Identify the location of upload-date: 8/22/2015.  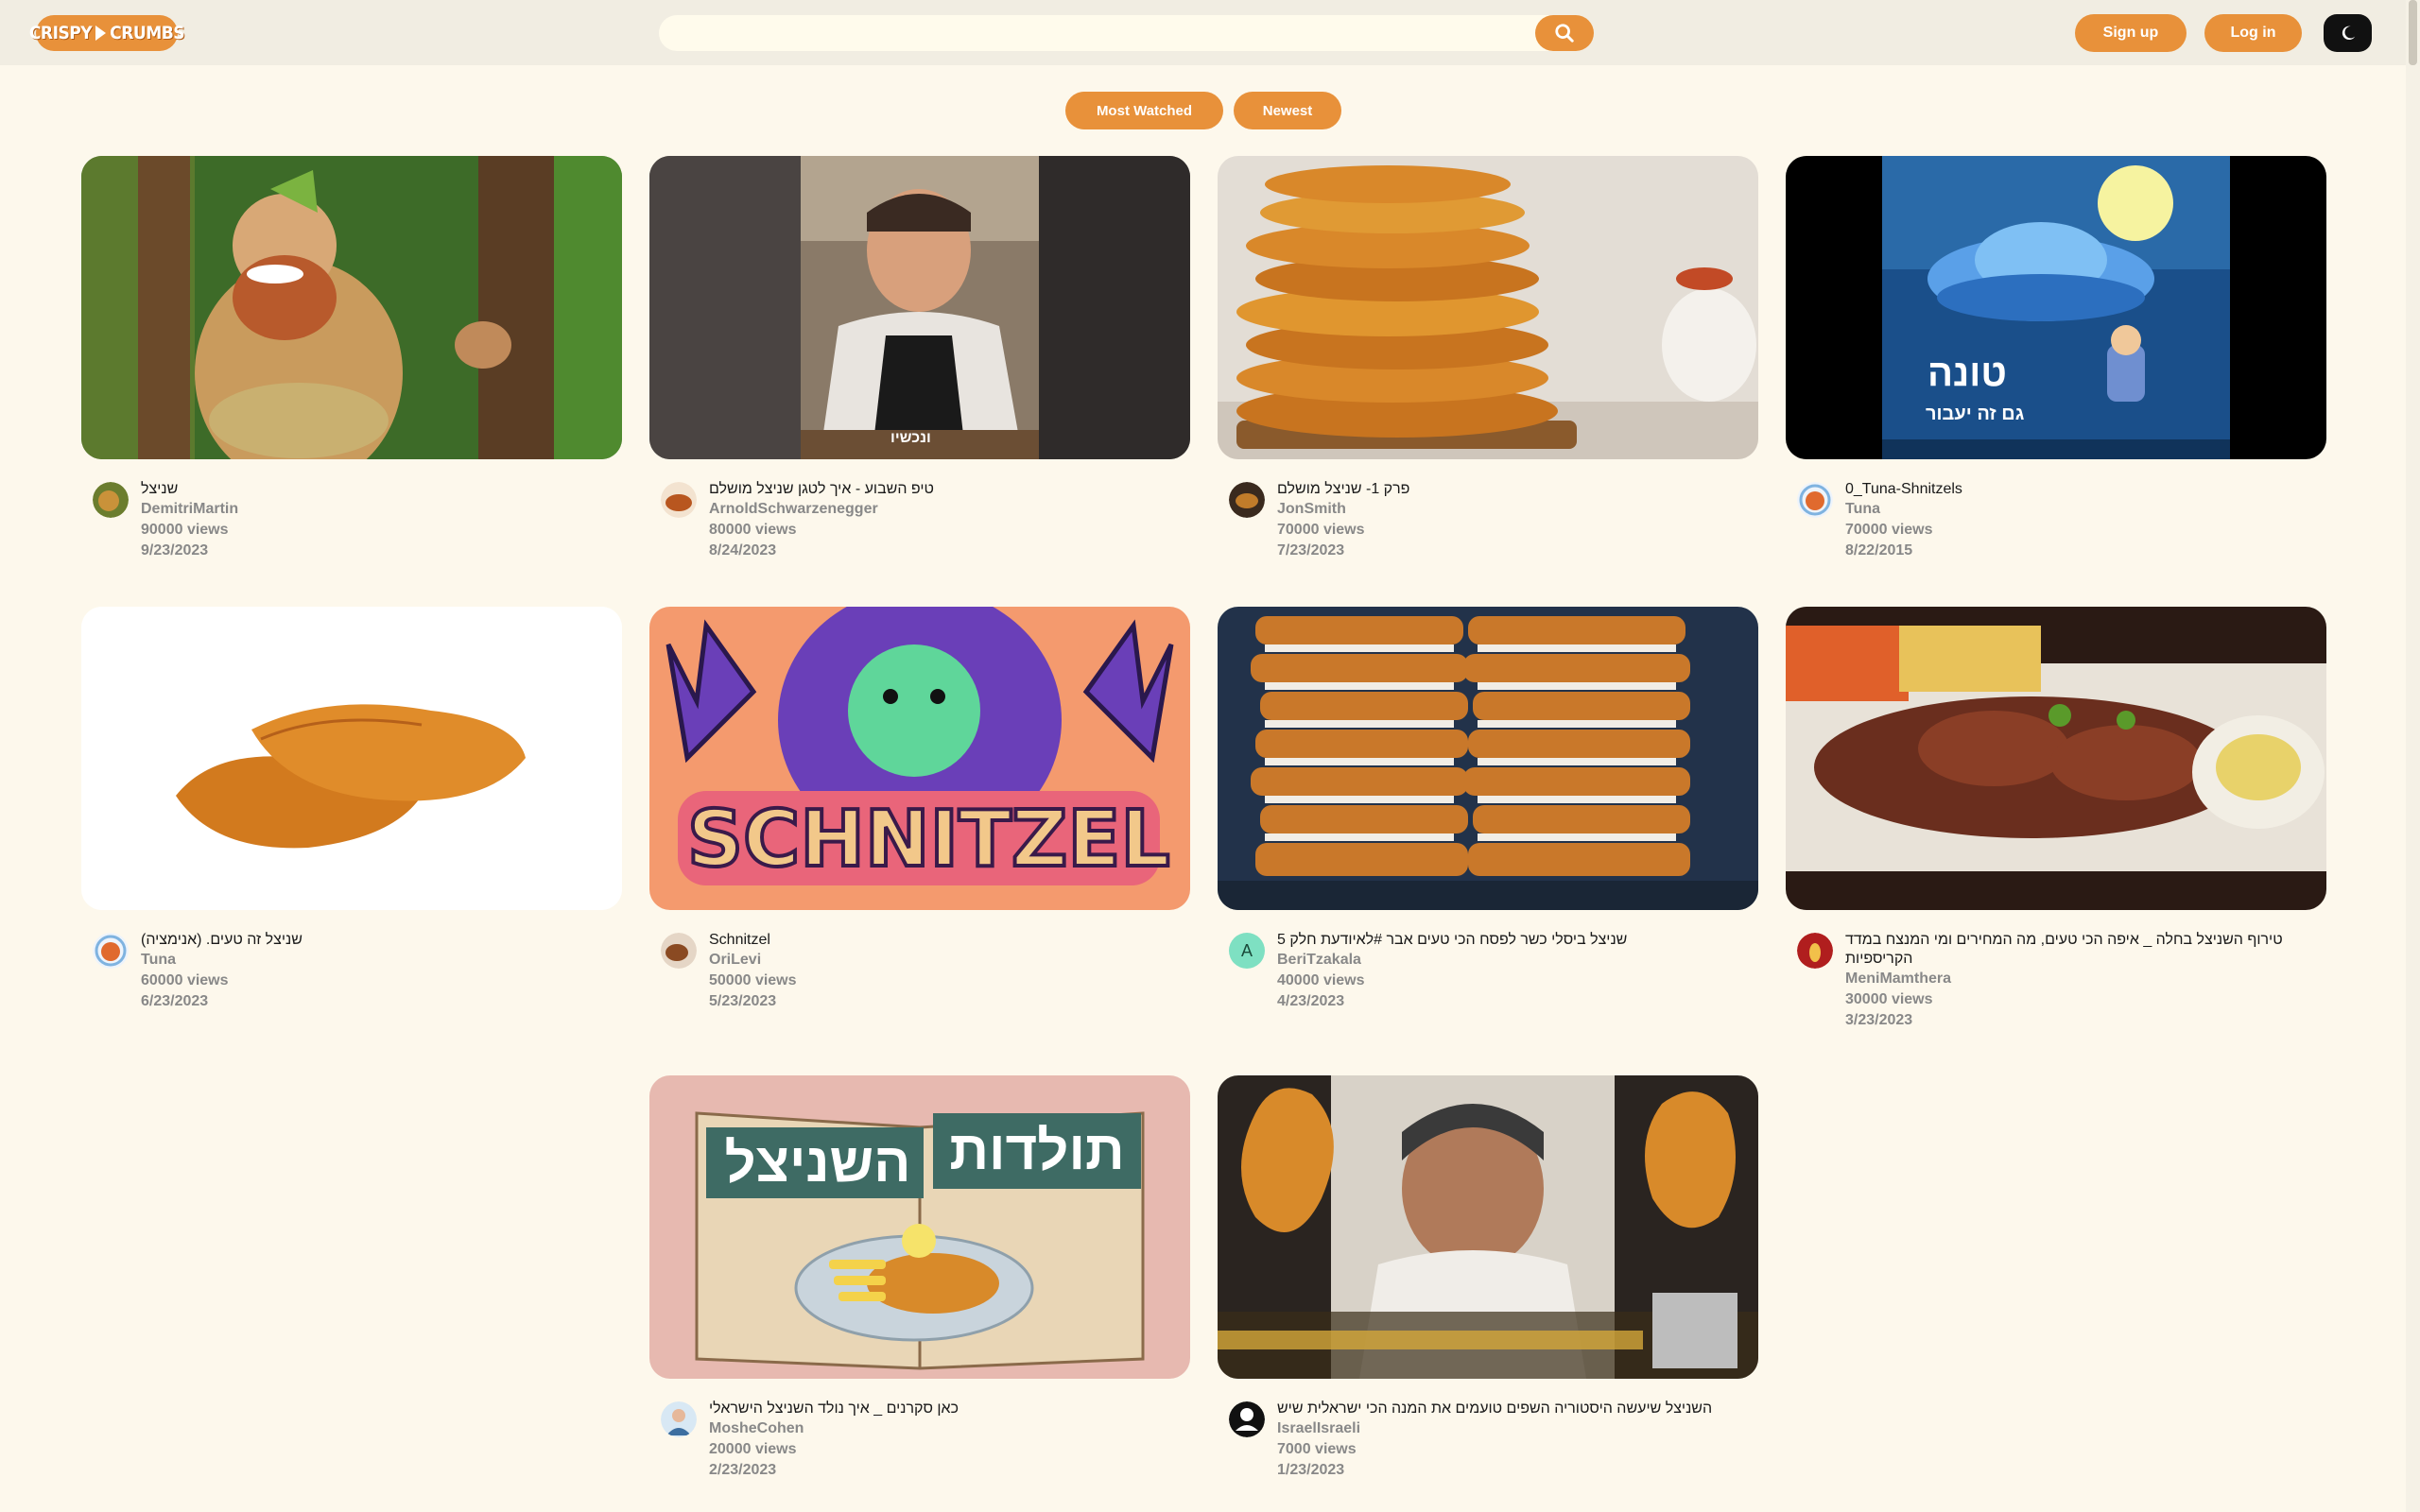
(1879, 550).